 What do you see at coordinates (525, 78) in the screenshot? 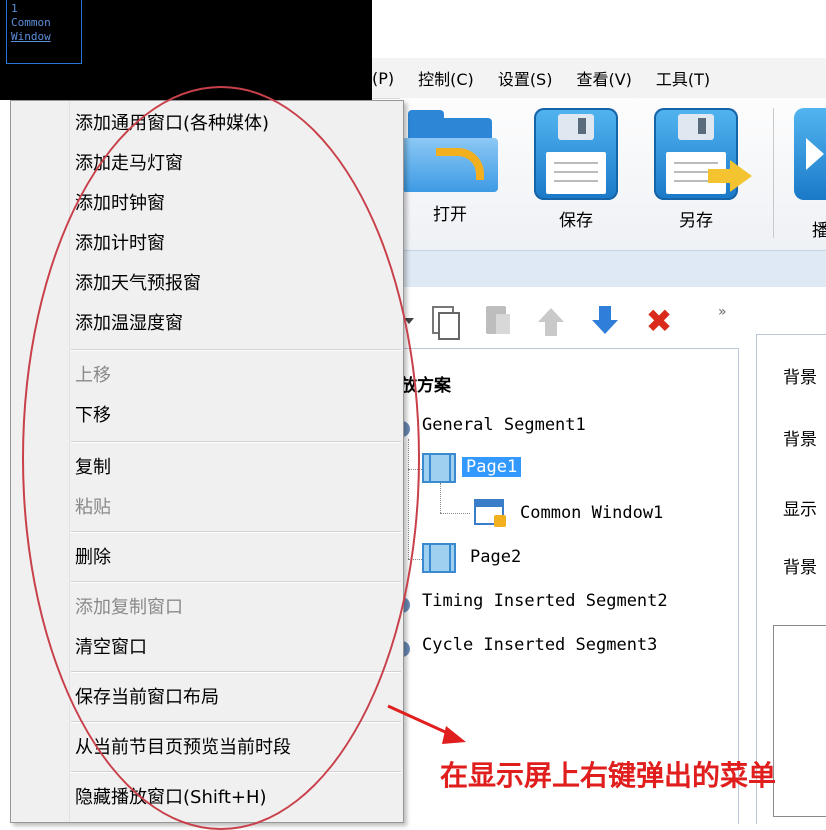
I see `menu-item-settings: 设置(S)` at bounding box center [525, 78].